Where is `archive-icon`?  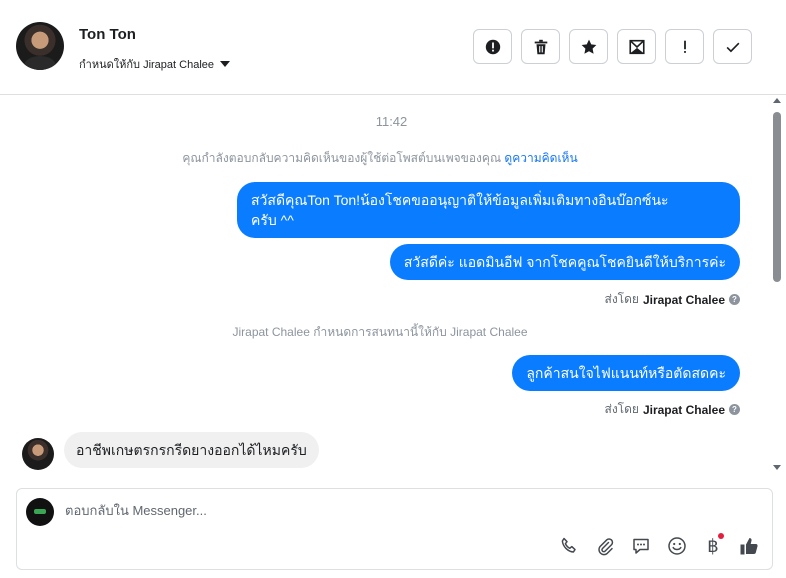 archive-icon is located at coordinates (636, 46).